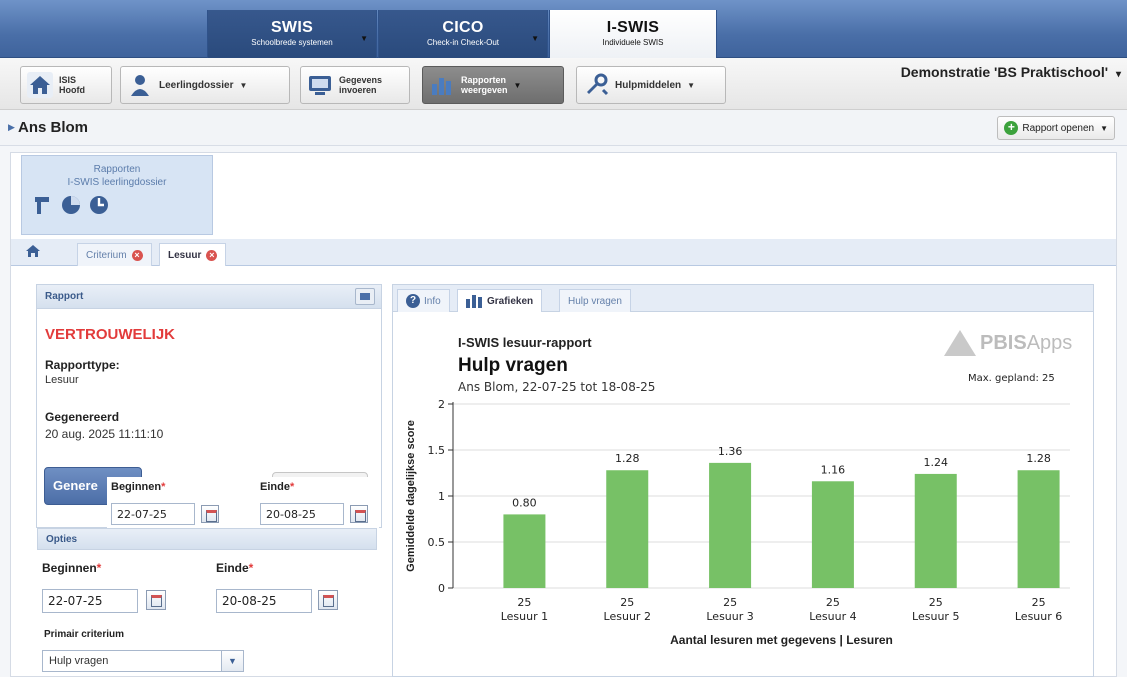 This screenshot has height=677, width=1127. Describe the element at coordinates (71, 205) in the screenshot. I see `pie-chart-icon` at that location.